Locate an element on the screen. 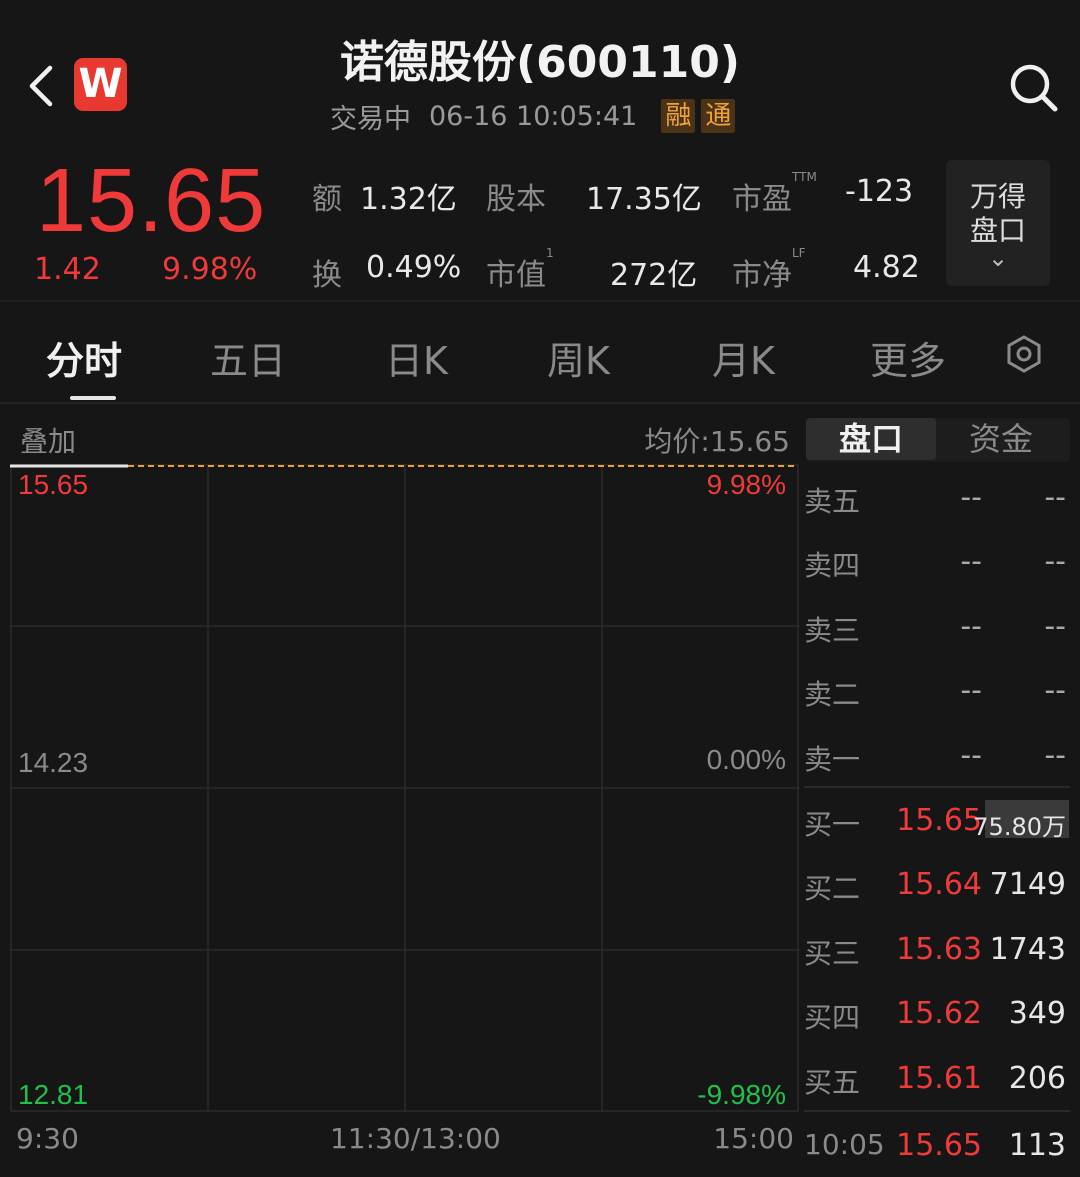 The height and width of the screenshot is (1177, 1080). stat-label-amount: 额 is located at coordinates (327, 199).